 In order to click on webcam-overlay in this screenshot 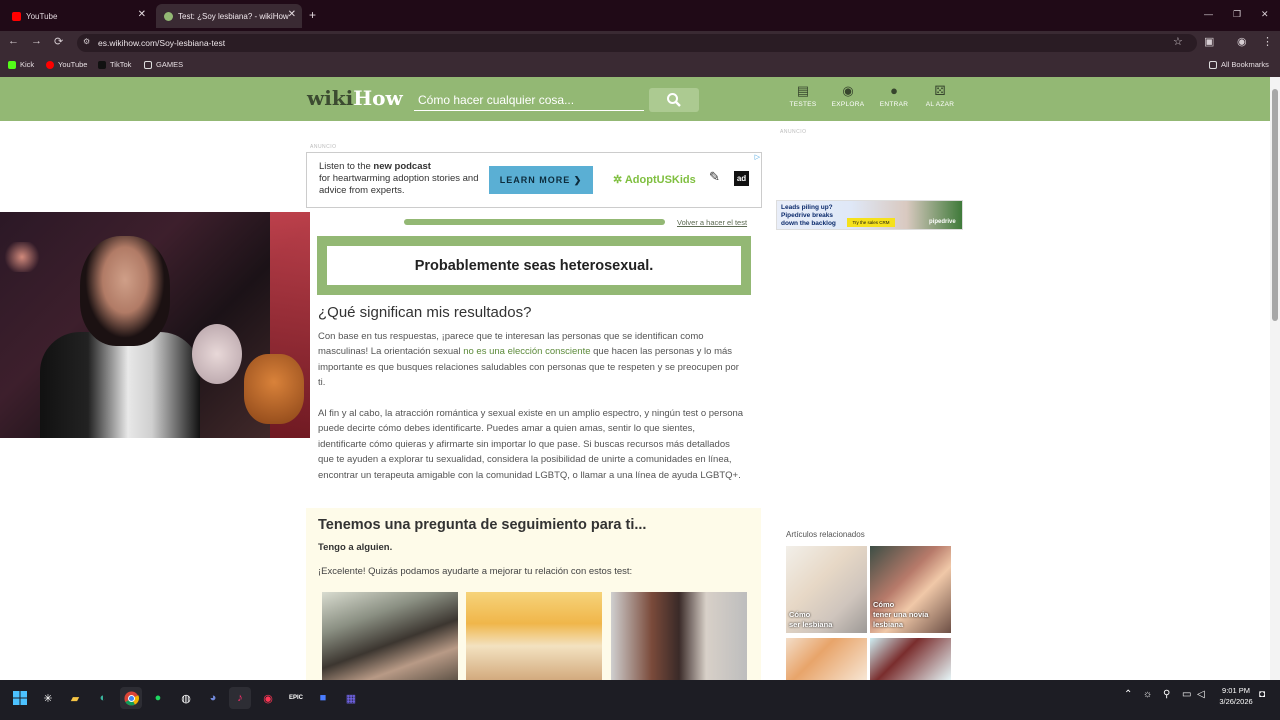, I will do `click(155, 325)`.